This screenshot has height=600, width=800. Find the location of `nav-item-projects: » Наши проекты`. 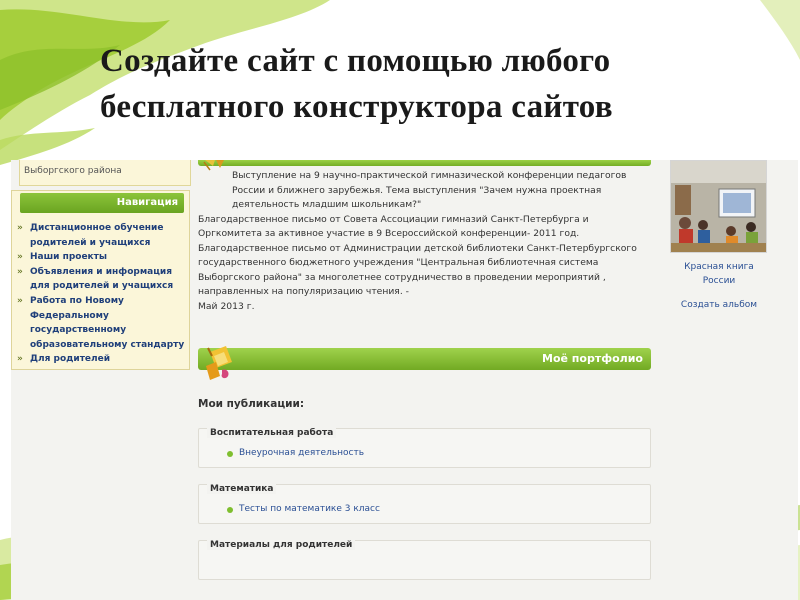

nav-item-projects: » Наши проекты is located at coordinates (103, 257).